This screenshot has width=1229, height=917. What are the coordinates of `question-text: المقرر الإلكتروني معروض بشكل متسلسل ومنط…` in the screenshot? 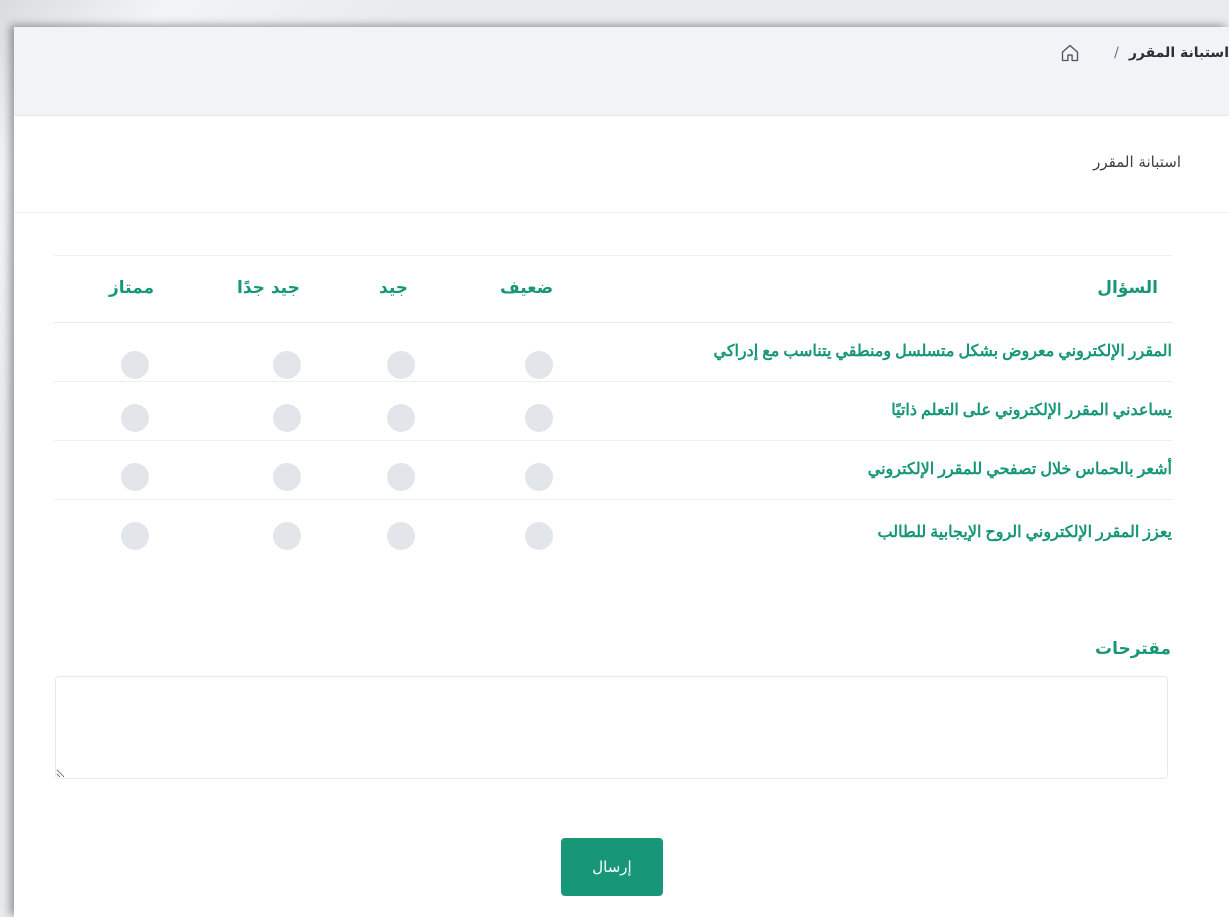 It's located at (942, 351).